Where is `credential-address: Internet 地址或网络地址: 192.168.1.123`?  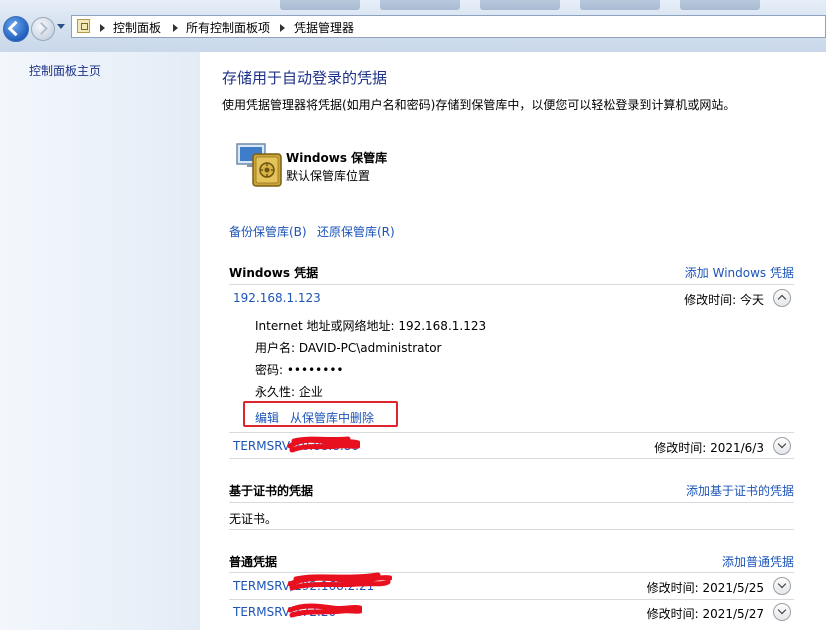
credential-address: Internet 地址或网络地址: 192.168.1.123 is located at coordinates (371, 326).